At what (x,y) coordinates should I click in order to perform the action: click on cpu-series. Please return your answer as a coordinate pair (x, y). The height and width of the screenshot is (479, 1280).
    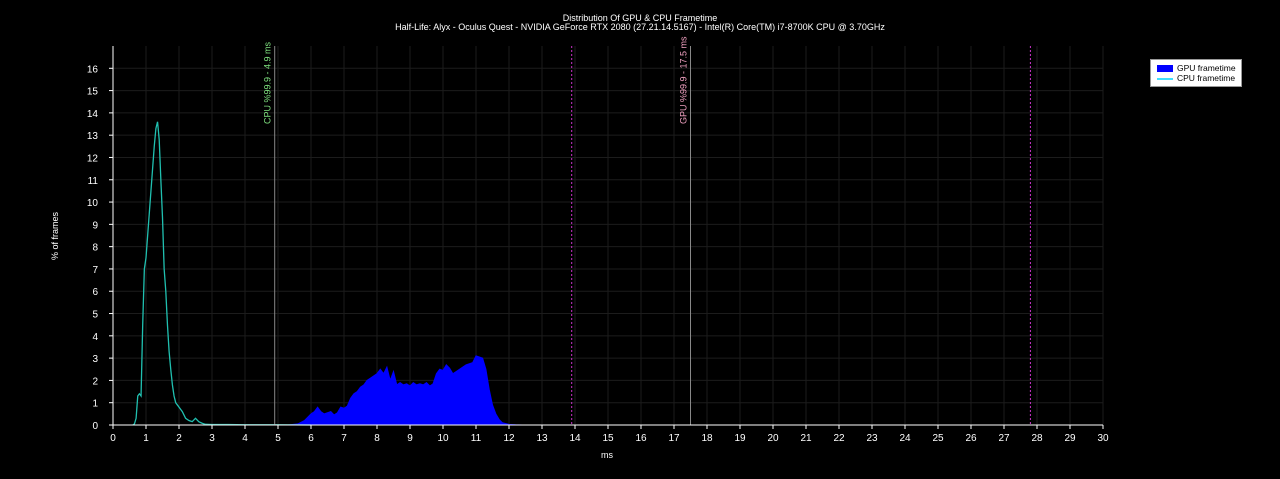
    Looking at the image, I should click on (222, 273).